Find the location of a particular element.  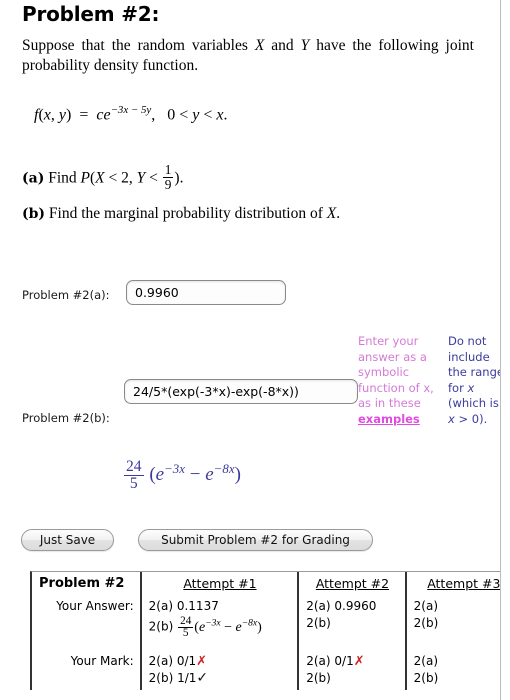

answer-b1-value: 24 5 (e−3x − e−8x) is located at coordinates (220, 627).